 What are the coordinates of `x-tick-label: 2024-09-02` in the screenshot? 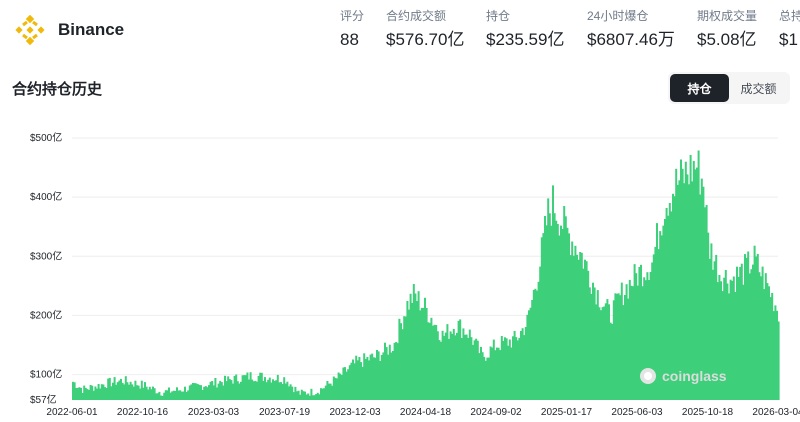 It's located at (496, 412).